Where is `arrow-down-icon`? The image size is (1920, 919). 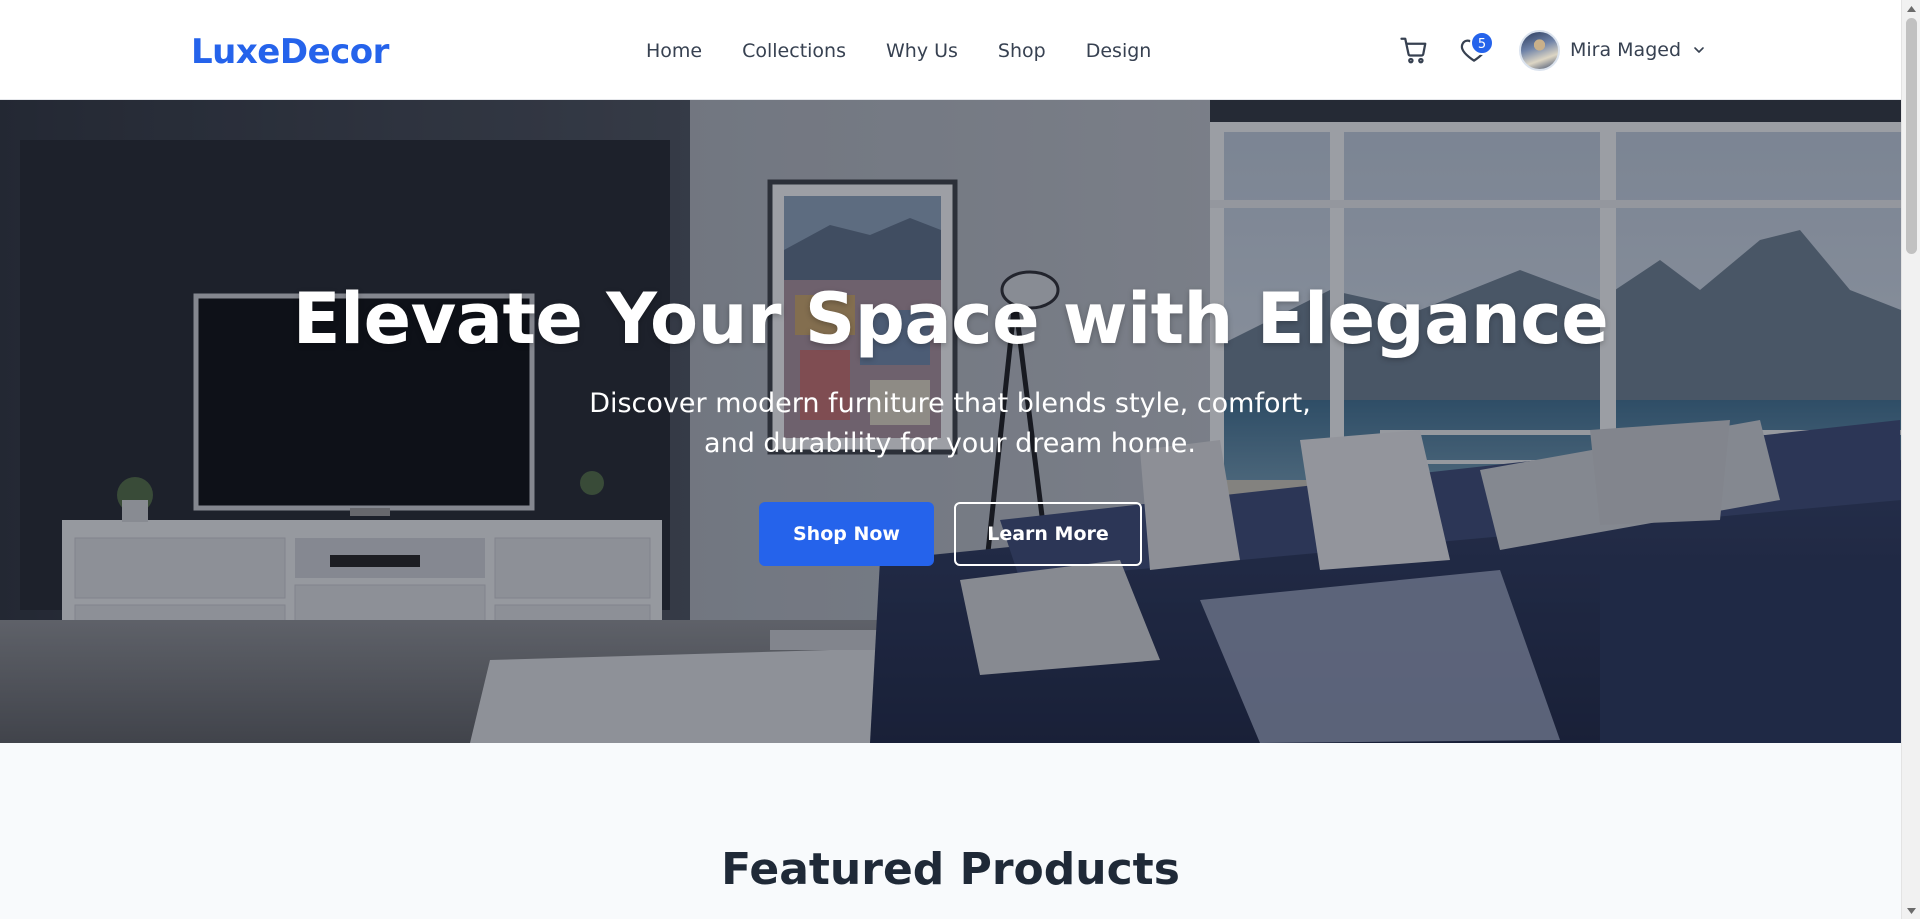 arrow-down-icon is located at coordinates (1911, 910).